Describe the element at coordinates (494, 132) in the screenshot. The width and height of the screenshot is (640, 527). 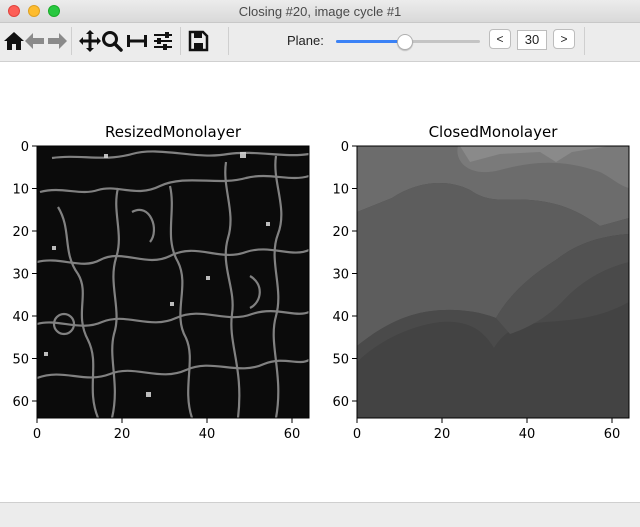
I see `panel-title: ClosedMonolayer` at that location.